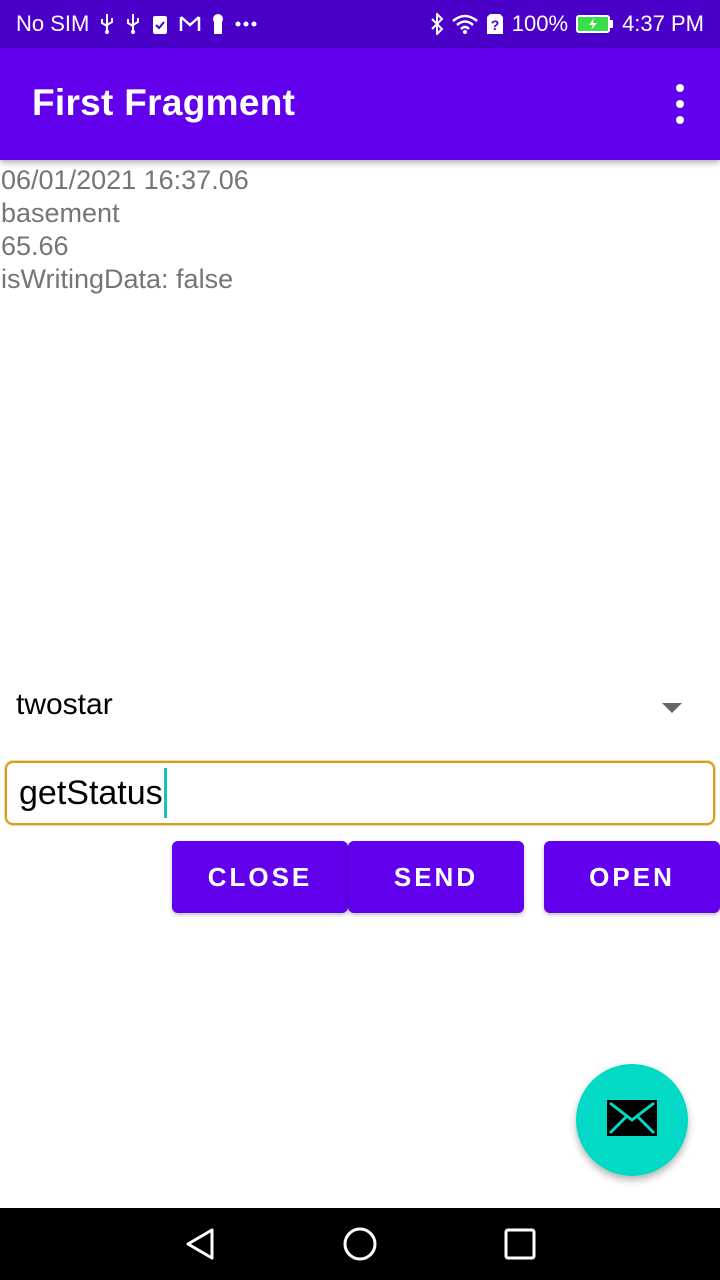 The width and height of the screenshot is (720, 1280). I want to click on sim-unknown-icon: ?, so click(495, 24).